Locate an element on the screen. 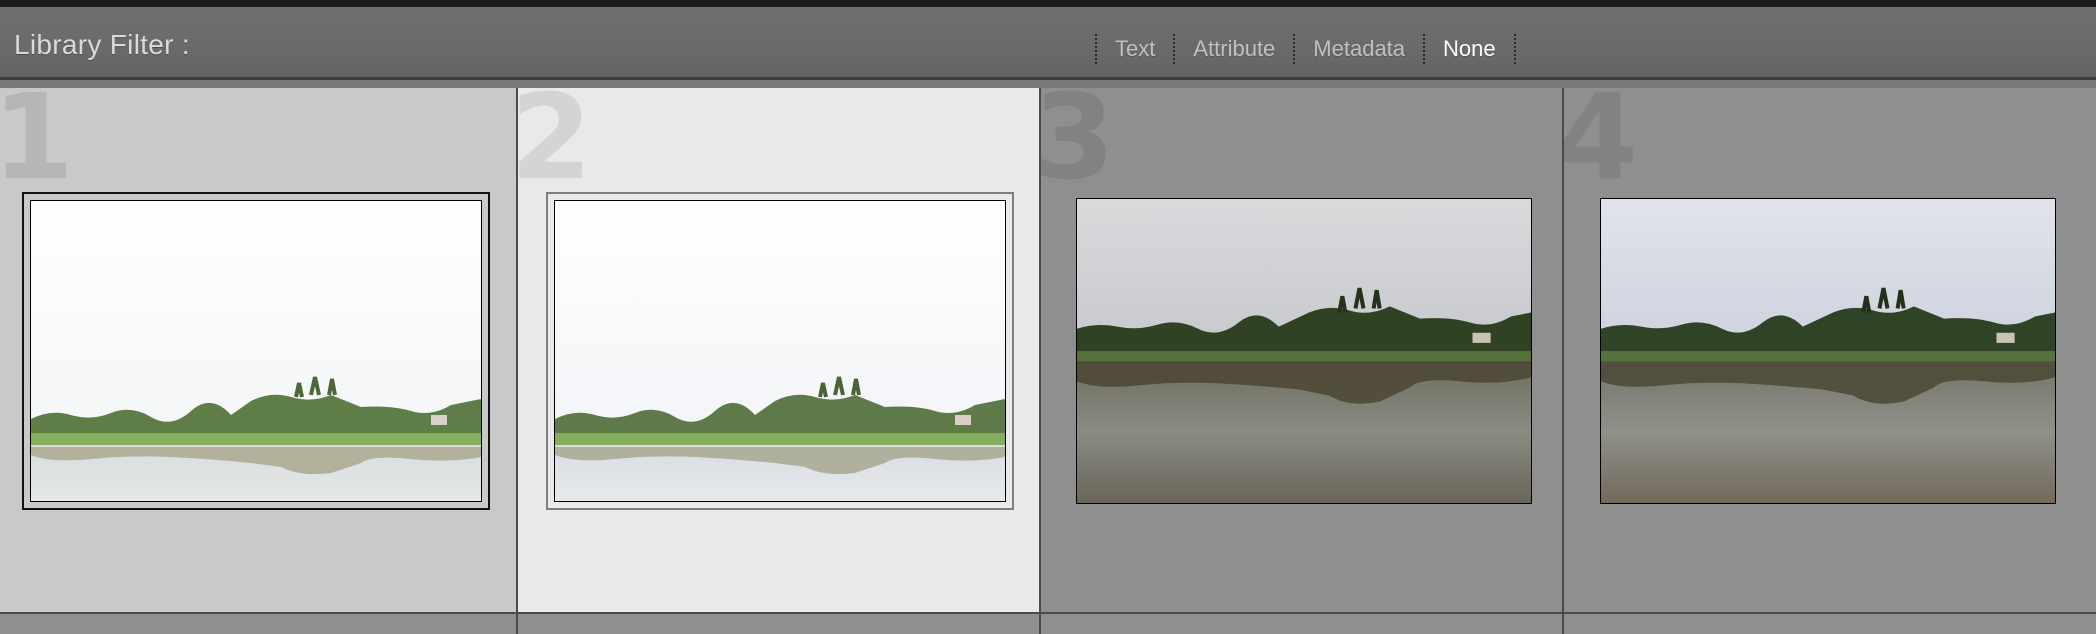 This screenshot has width=2096, height=634. cell-index-number: 4 is located at coordinates (1601, 147).